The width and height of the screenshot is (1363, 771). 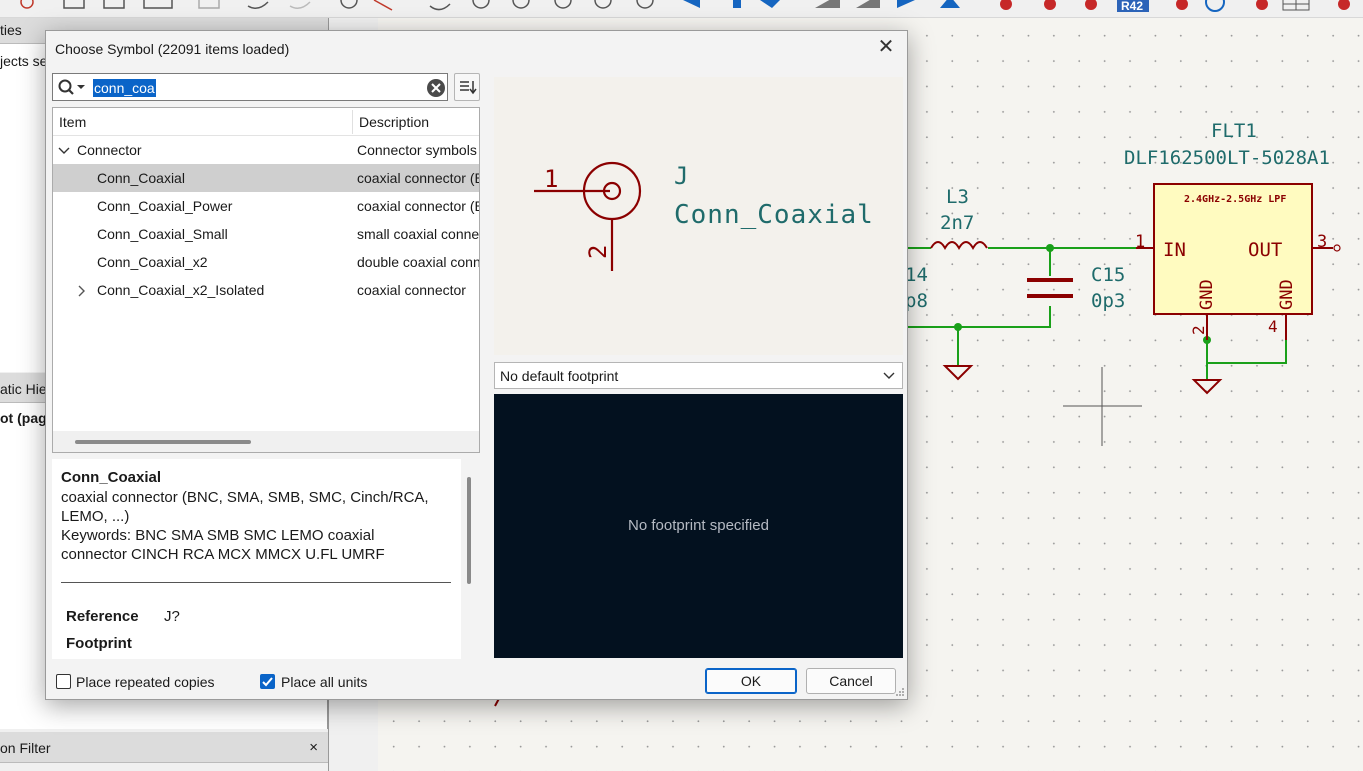 I want to click on find-icon, so click(x=349, y=4).